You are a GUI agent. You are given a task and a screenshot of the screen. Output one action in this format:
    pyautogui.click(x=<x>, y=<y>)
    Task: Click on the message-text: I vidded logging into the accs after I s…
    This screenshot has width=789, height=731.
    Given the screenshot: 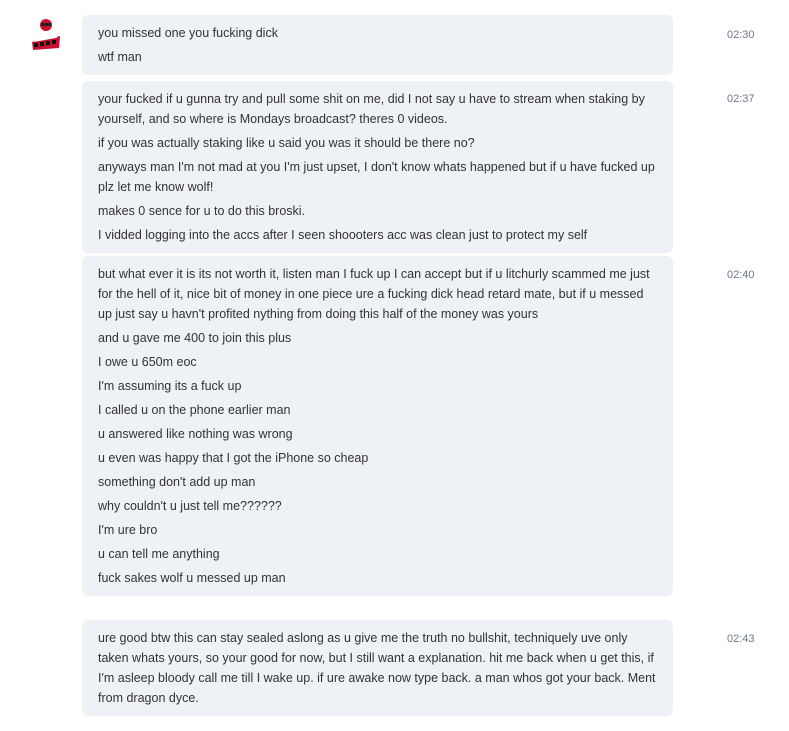 What is the action you would take?
    pyautogui.click(x=377, y=235)
    